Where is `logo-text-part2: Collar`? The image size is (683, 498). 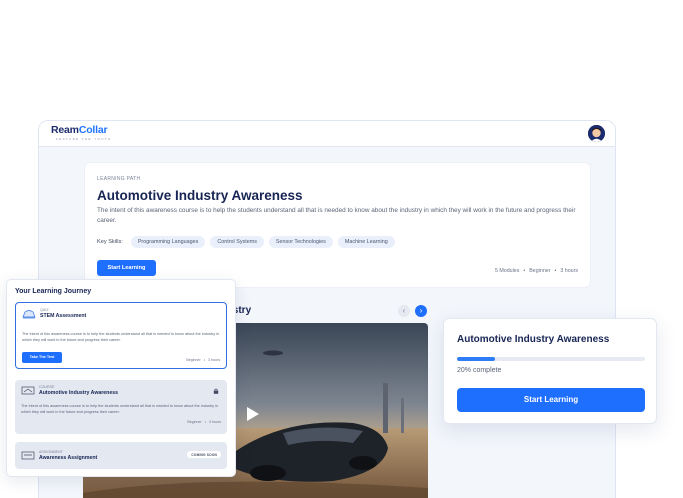 logo-text-part2: Collar is located at coordinates (93, 130).